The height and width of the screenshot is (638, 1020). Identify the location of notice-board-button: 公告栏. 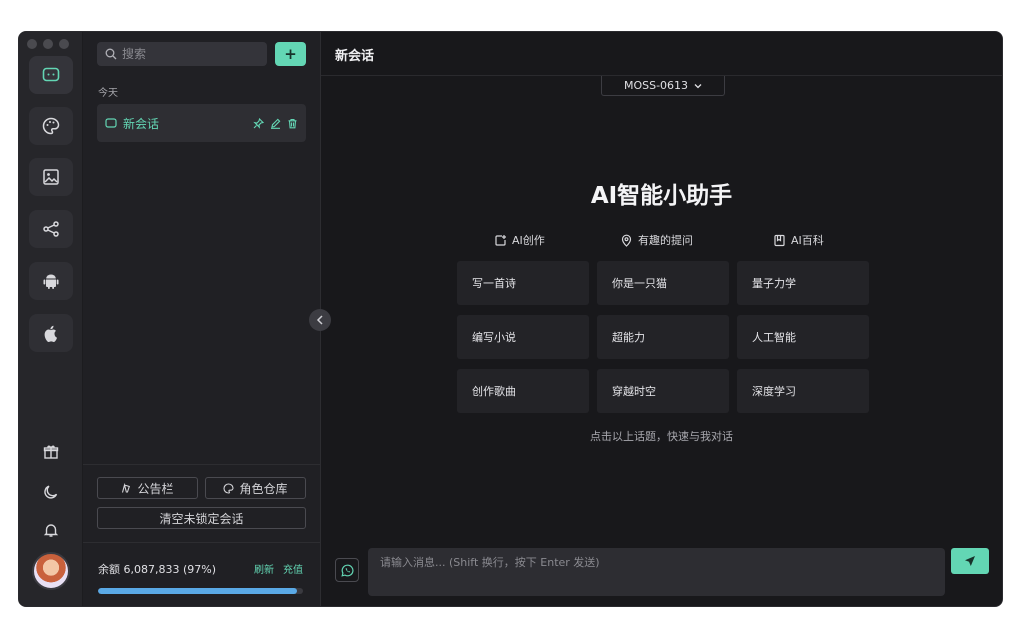
(147, 488).